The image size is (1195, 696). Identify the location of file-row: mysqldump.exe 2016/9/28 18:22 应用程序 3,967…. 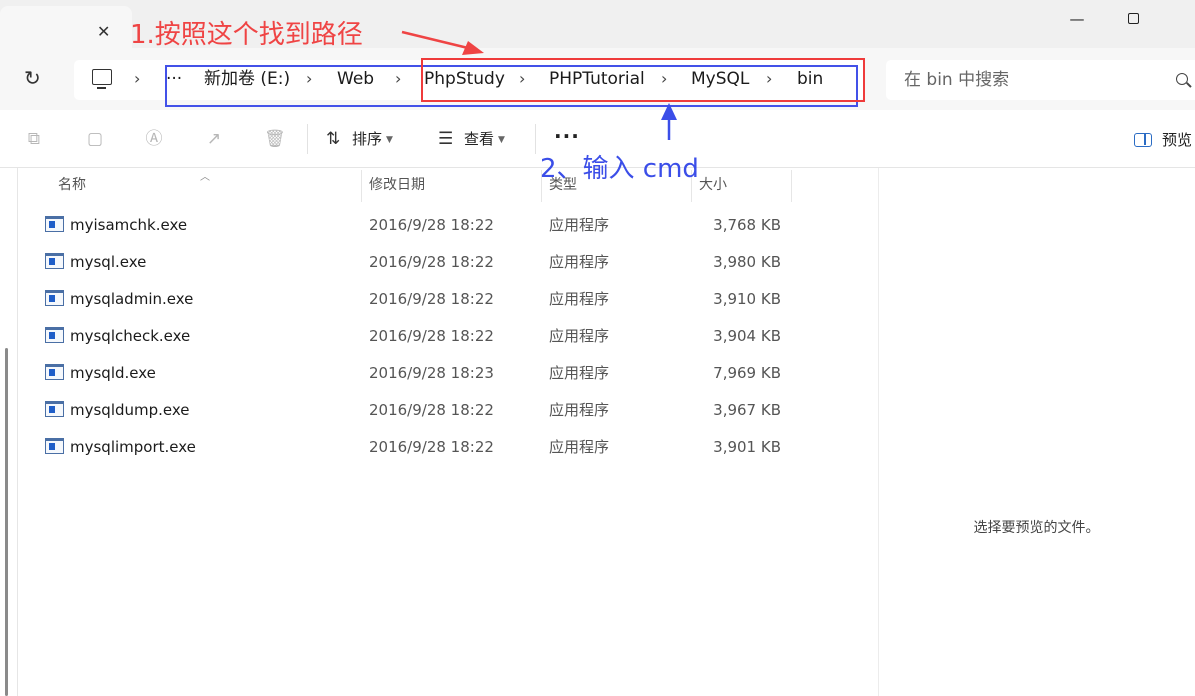
(448, 410).